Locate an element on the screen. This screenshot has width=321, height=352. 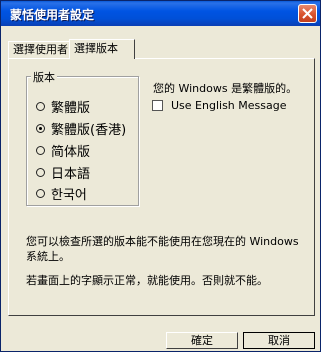
radio-japanese: 日本語 is located at coordinates (63, 172).